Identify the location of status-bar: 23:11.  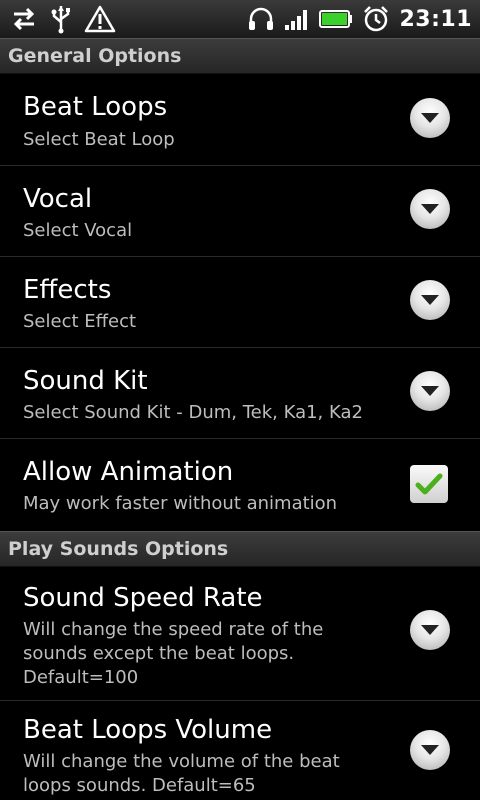
(240, 19).